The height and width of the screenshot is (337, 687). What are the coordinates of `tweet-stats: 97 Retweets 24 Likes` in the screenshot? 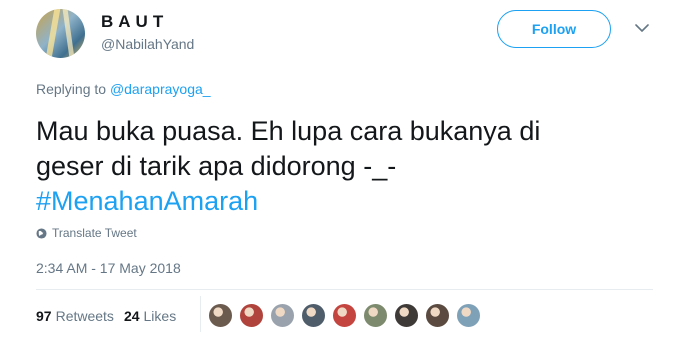 It's located at (111, 316).